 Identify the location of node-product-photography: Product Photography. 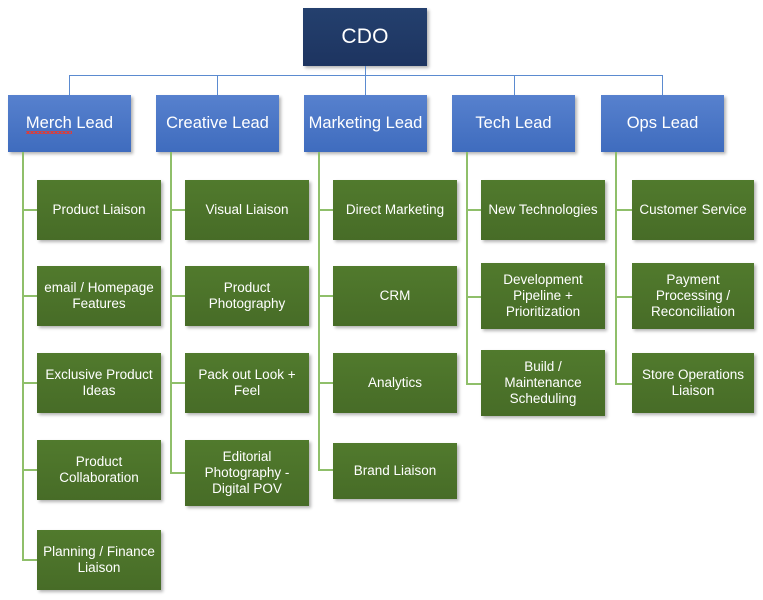
(247, 296).